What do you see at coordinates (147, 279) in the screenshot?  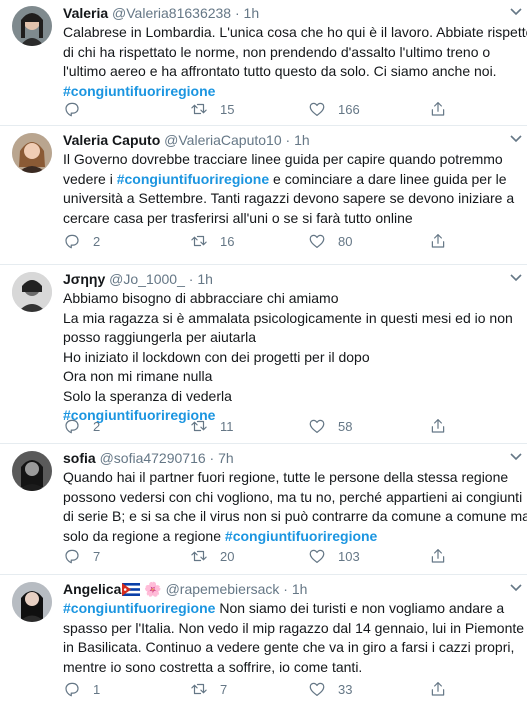 I see `user-handle: @Jo_1000_` at bounding box center [147, 279].